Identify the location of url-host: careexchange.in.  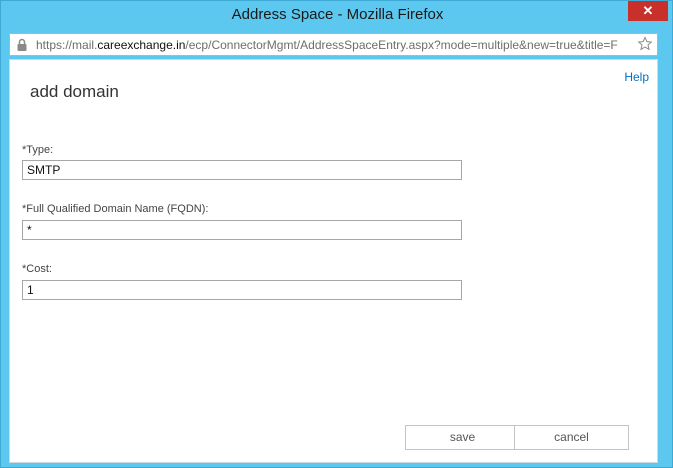
(141, 45).